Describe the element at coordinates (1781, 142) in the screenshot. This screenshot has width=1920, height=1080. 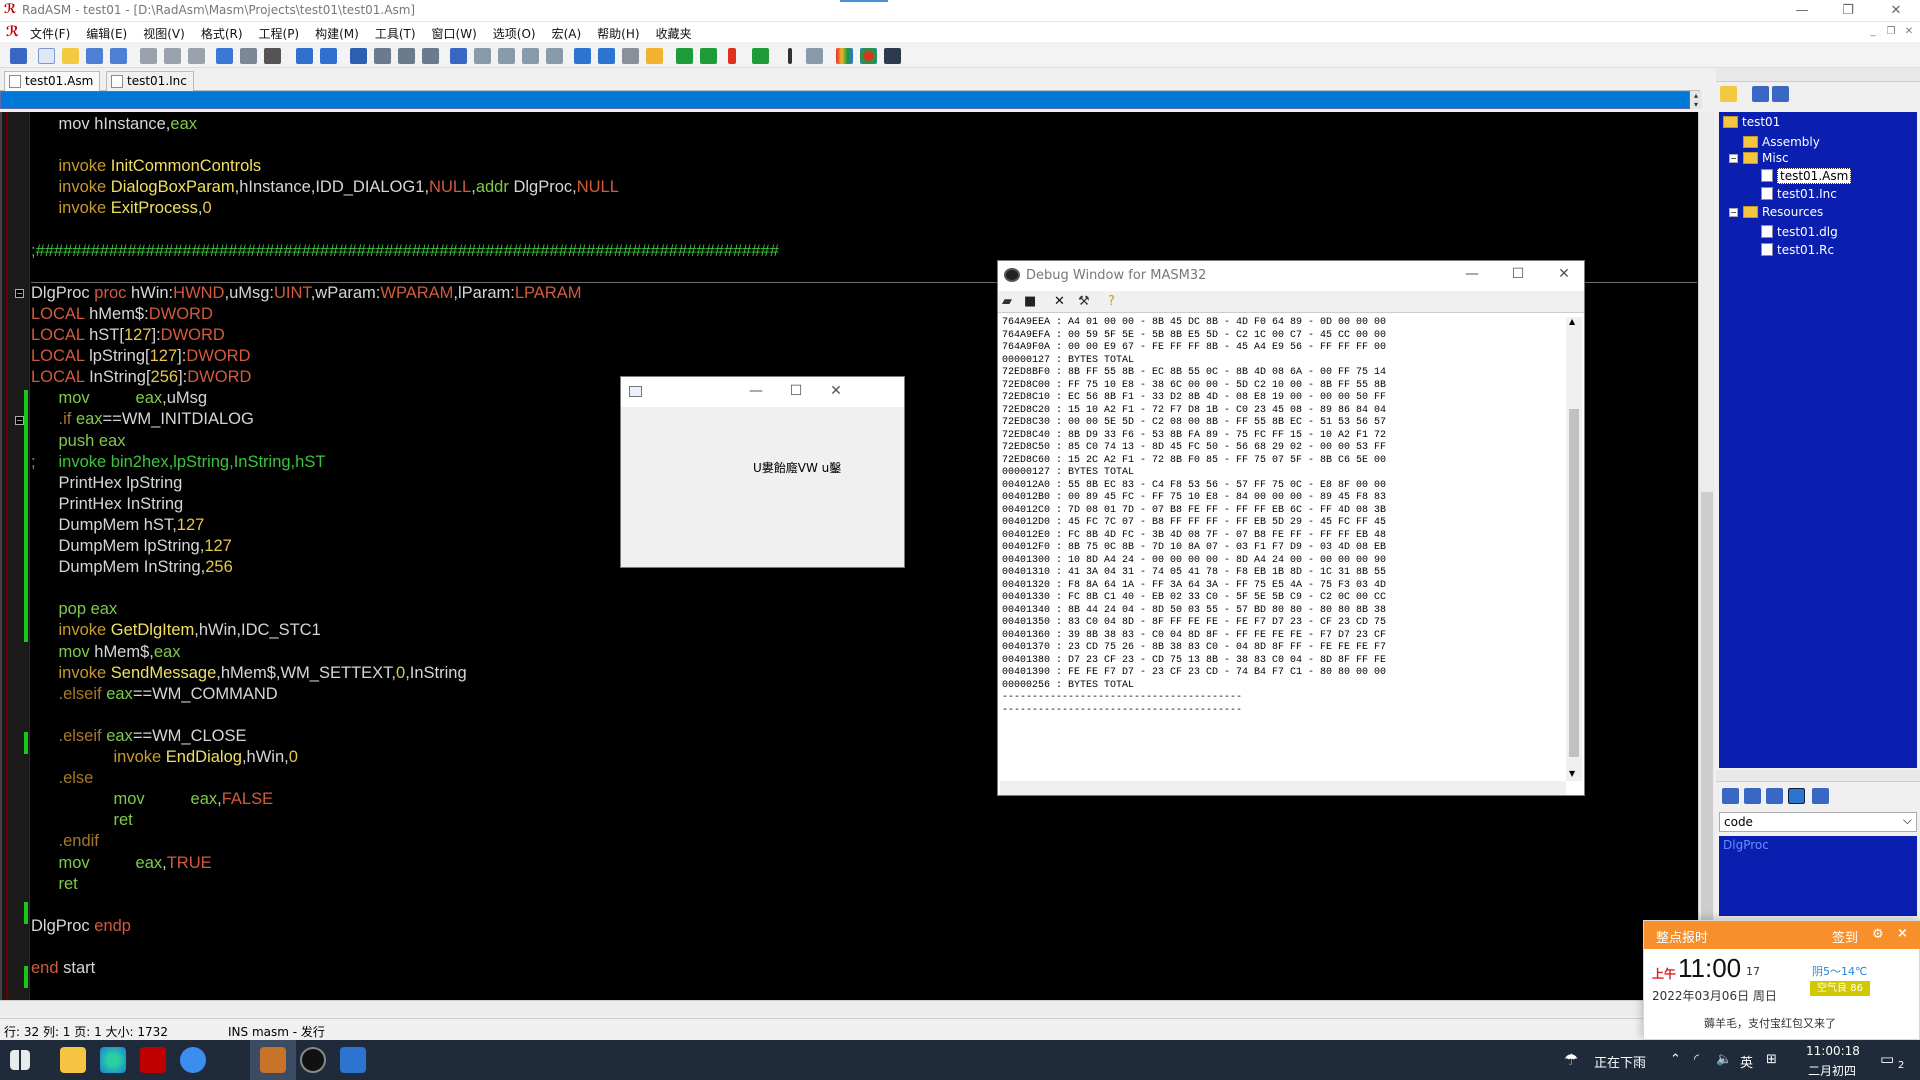
I see `tree-assembly: Assembly` at that location.